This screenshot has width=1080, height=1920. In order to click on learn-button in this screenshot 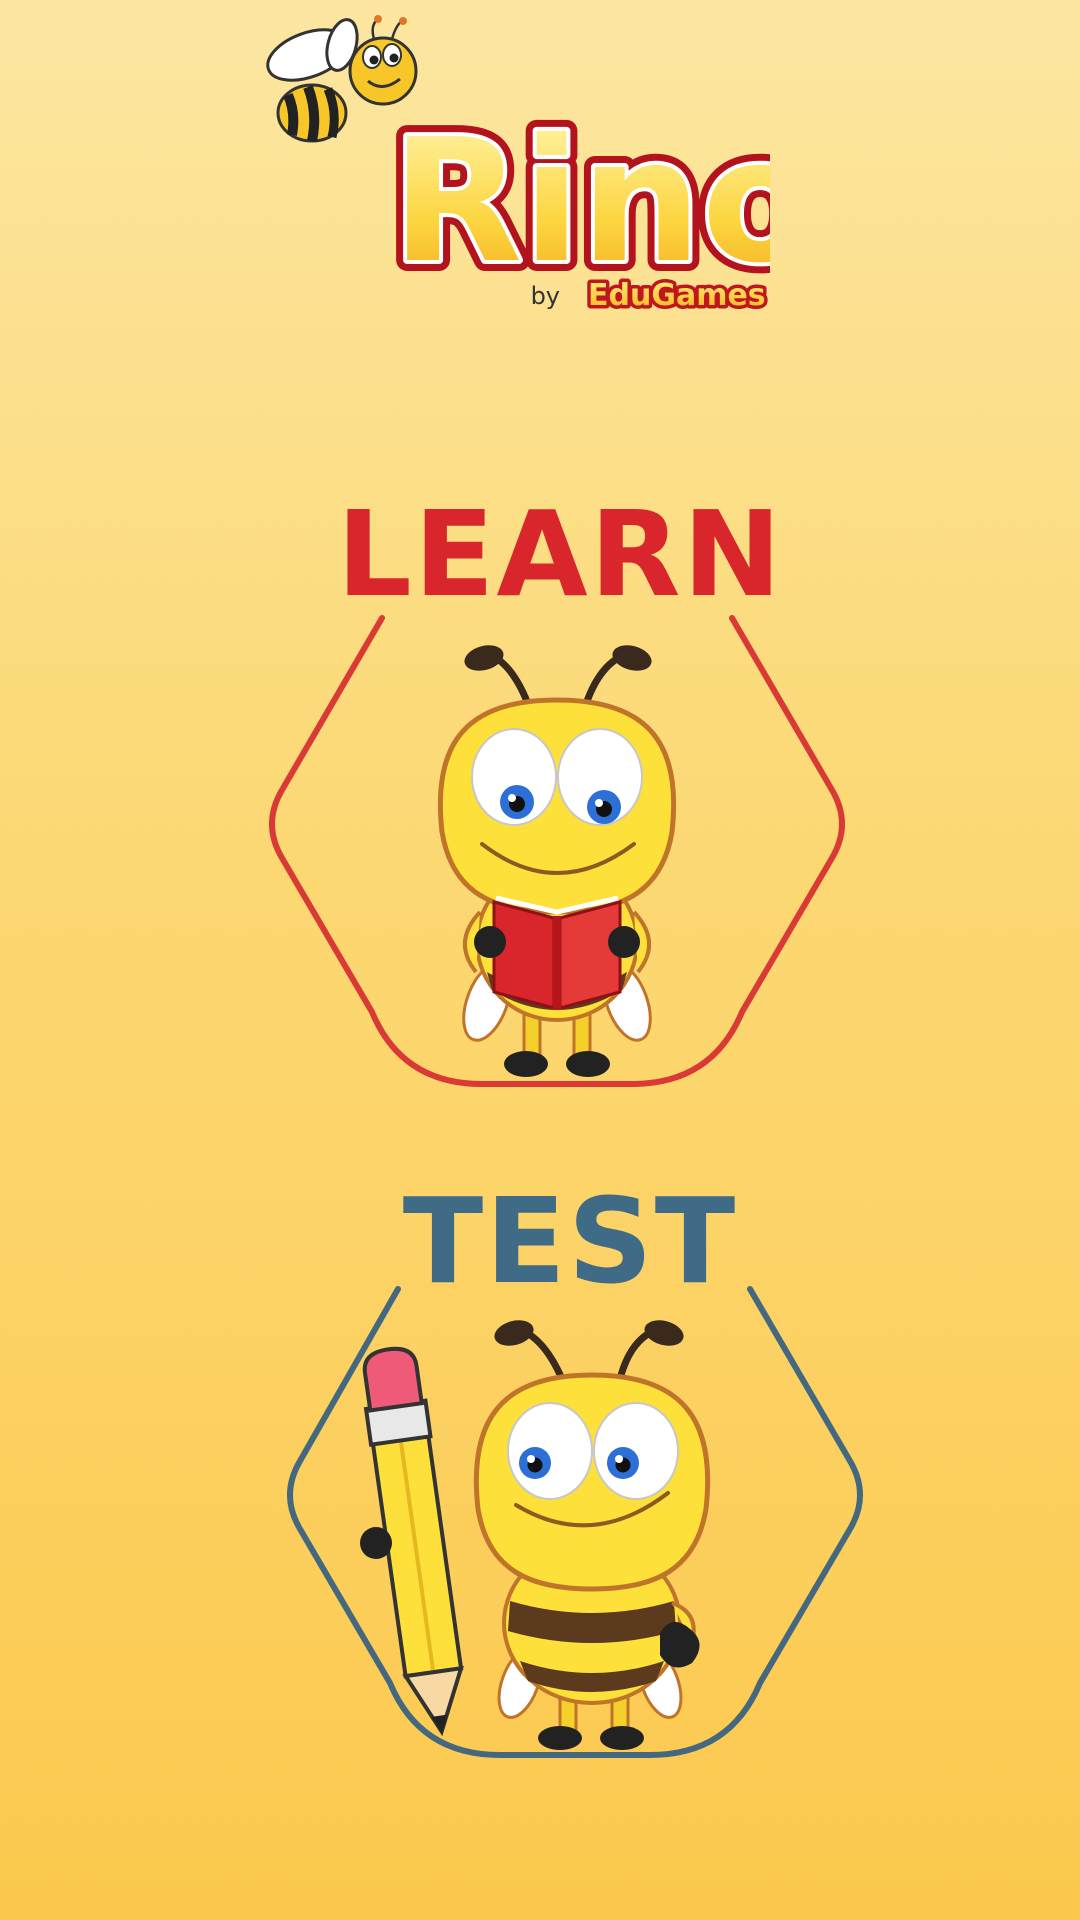, I will do `click(555, 851)`.